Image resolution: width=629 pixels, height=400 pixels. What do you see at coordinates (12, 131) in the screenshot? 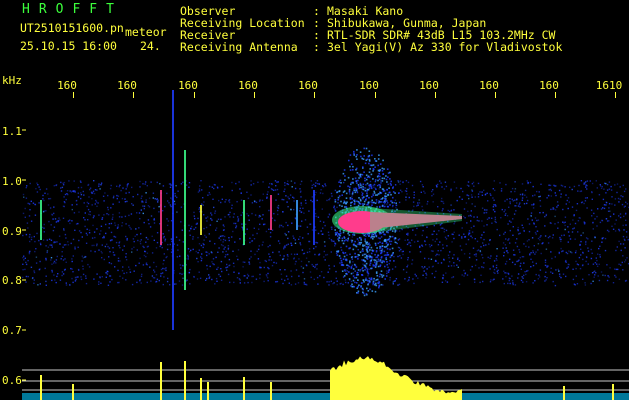
I see `y-tick-label: 1.1` at bounding box center [12, 131].